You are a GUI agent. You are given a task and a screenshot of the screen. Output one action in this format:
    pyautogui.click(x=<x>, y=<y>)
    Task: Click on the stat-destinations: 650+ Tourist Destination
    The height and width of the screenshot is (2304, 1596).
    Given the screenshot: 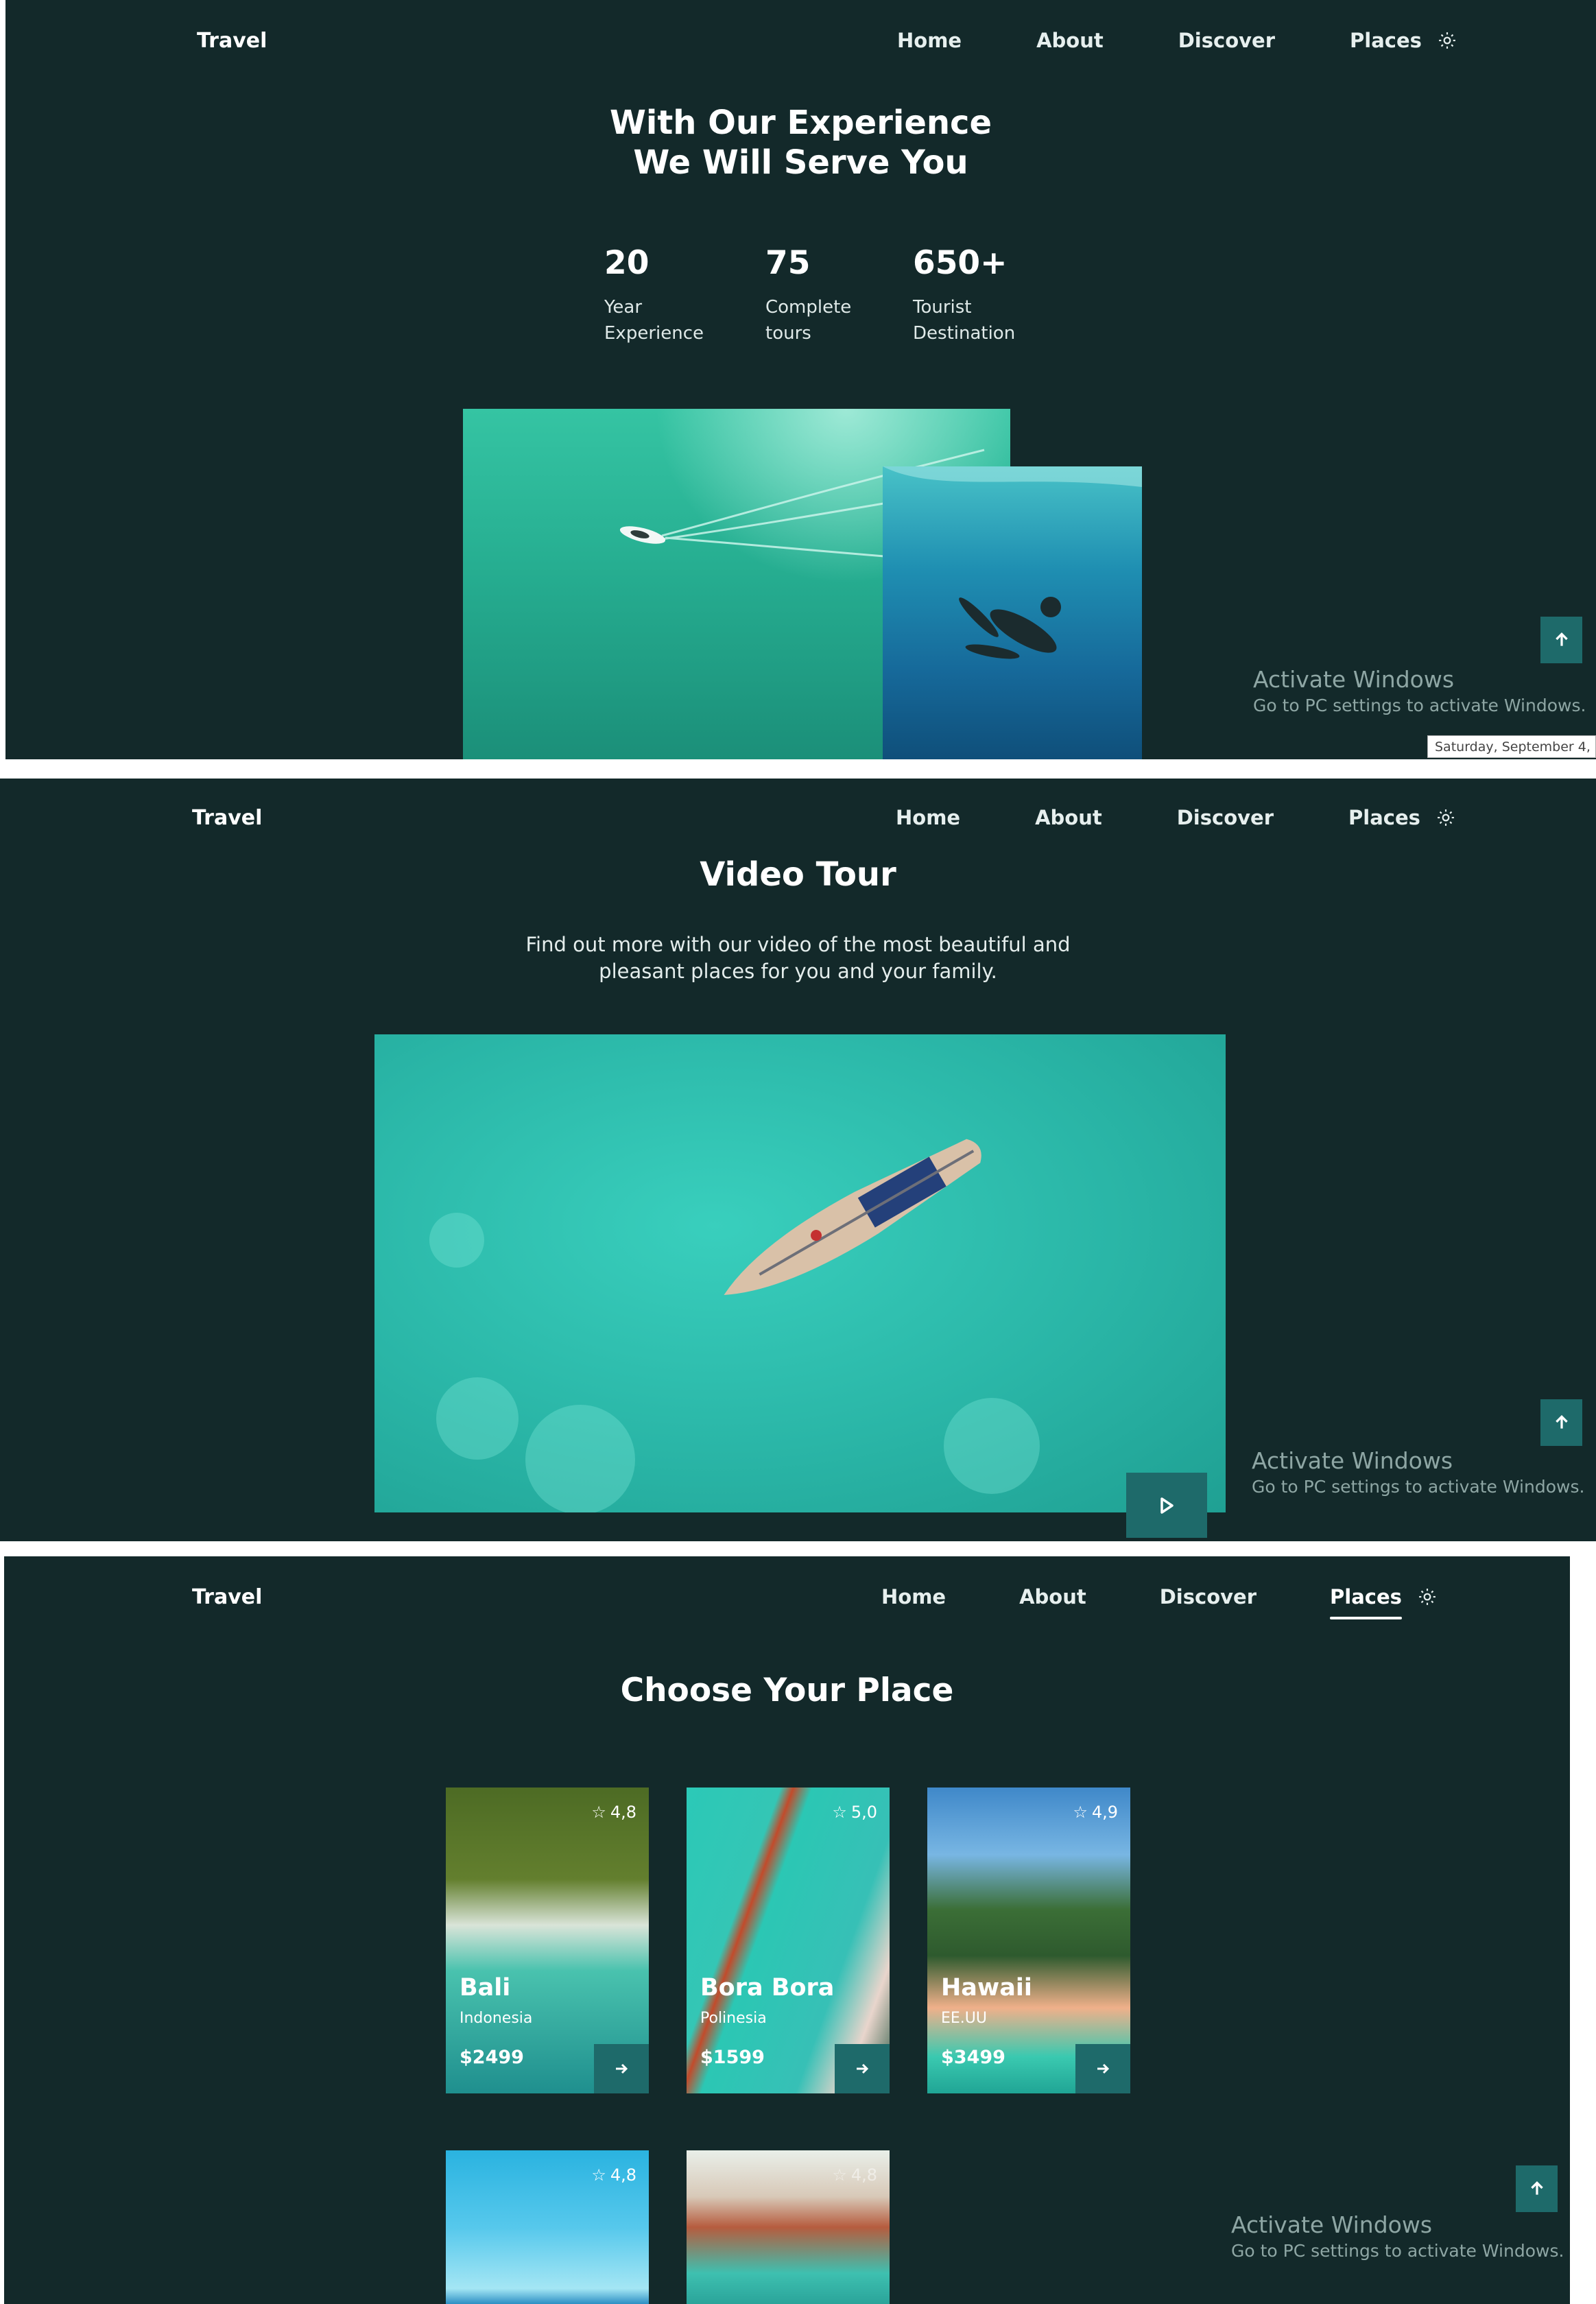 What is the action you would take?
    pyautogui.click(x=975, y=296)
    